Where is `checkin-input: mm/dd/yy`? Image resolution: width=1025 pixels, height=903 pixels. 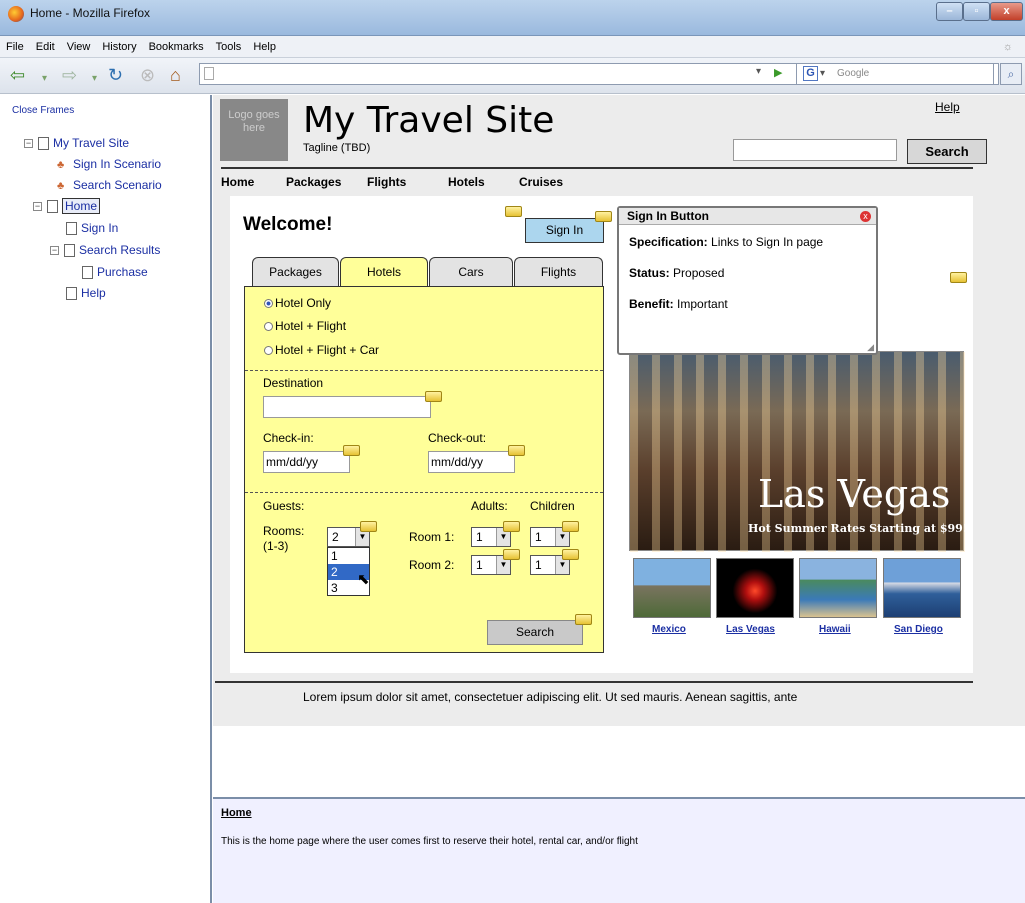
checkin-input: mm/dd/yy is located at coordinates (306, 462).